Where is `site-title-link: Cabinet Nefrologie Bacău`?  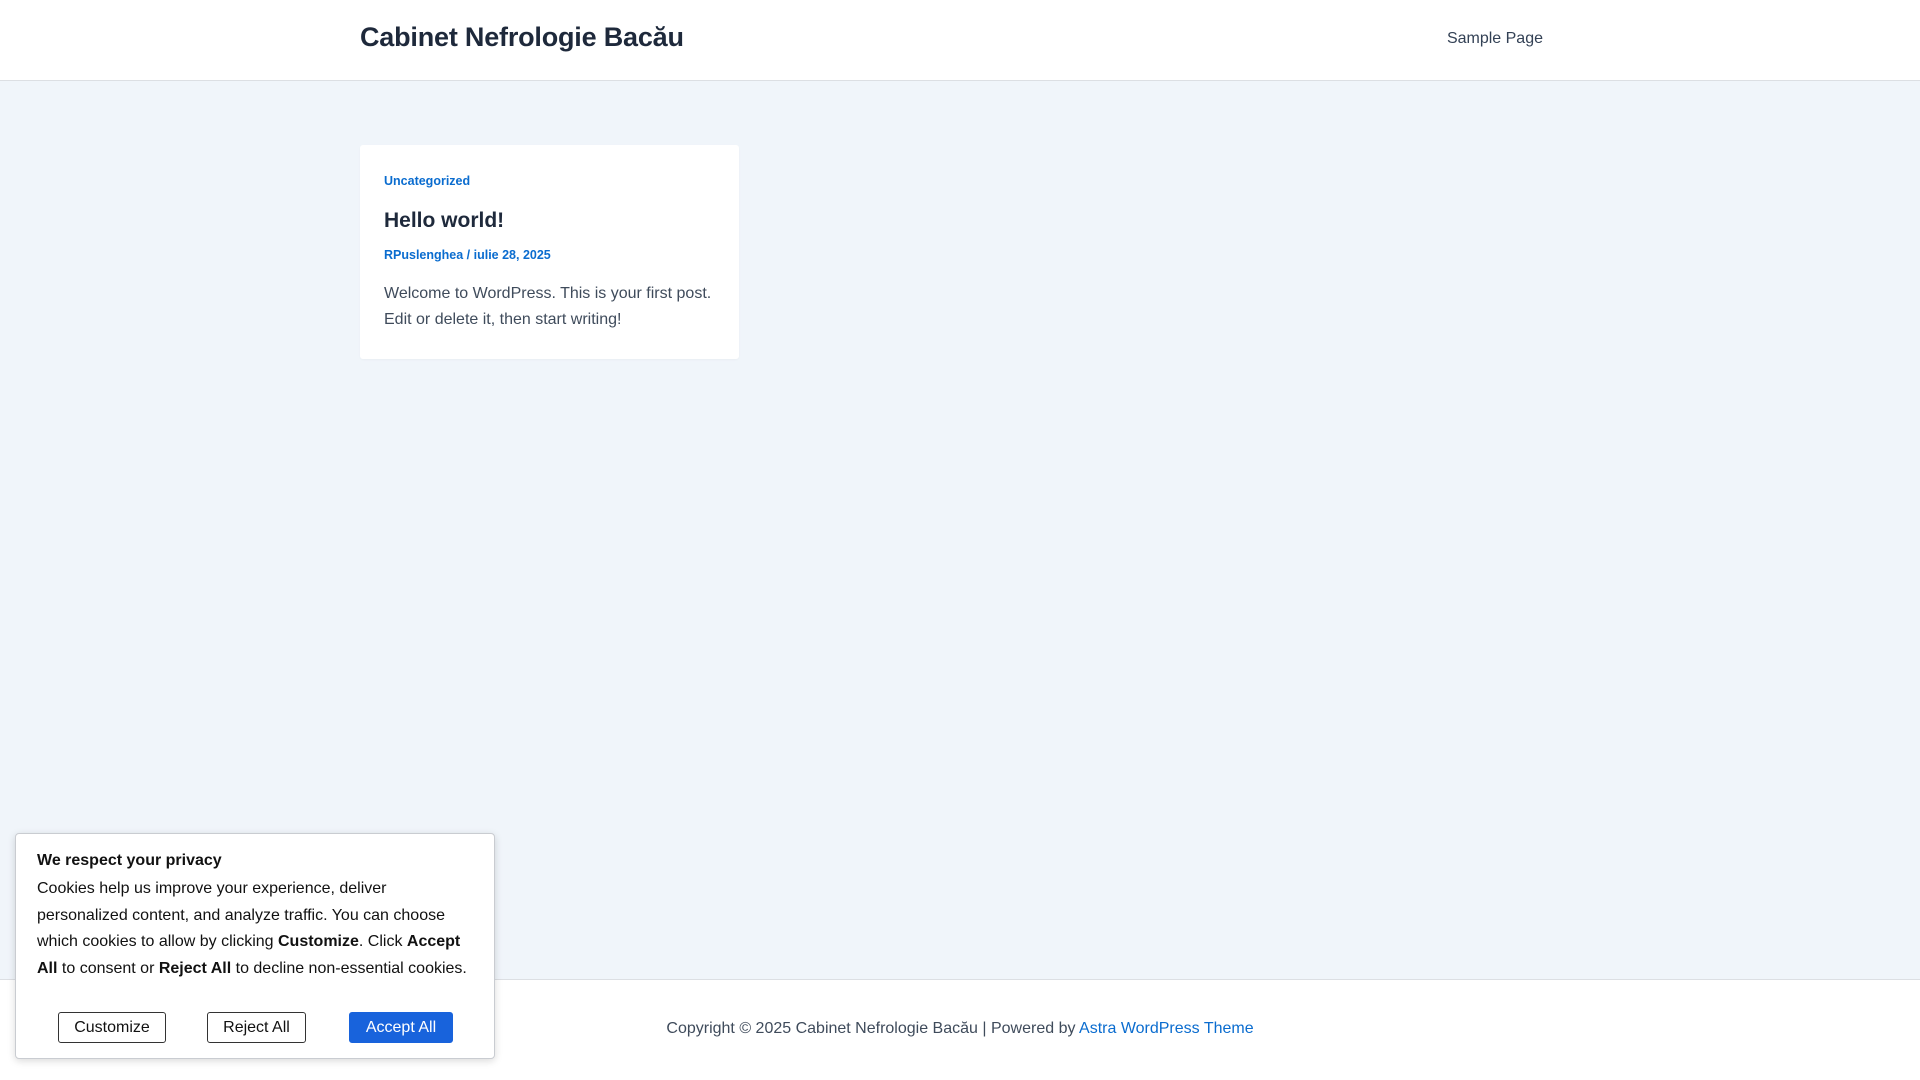 site-title-link: Cabinet Nefrologie Bacău is located at coordinates (522, 37).